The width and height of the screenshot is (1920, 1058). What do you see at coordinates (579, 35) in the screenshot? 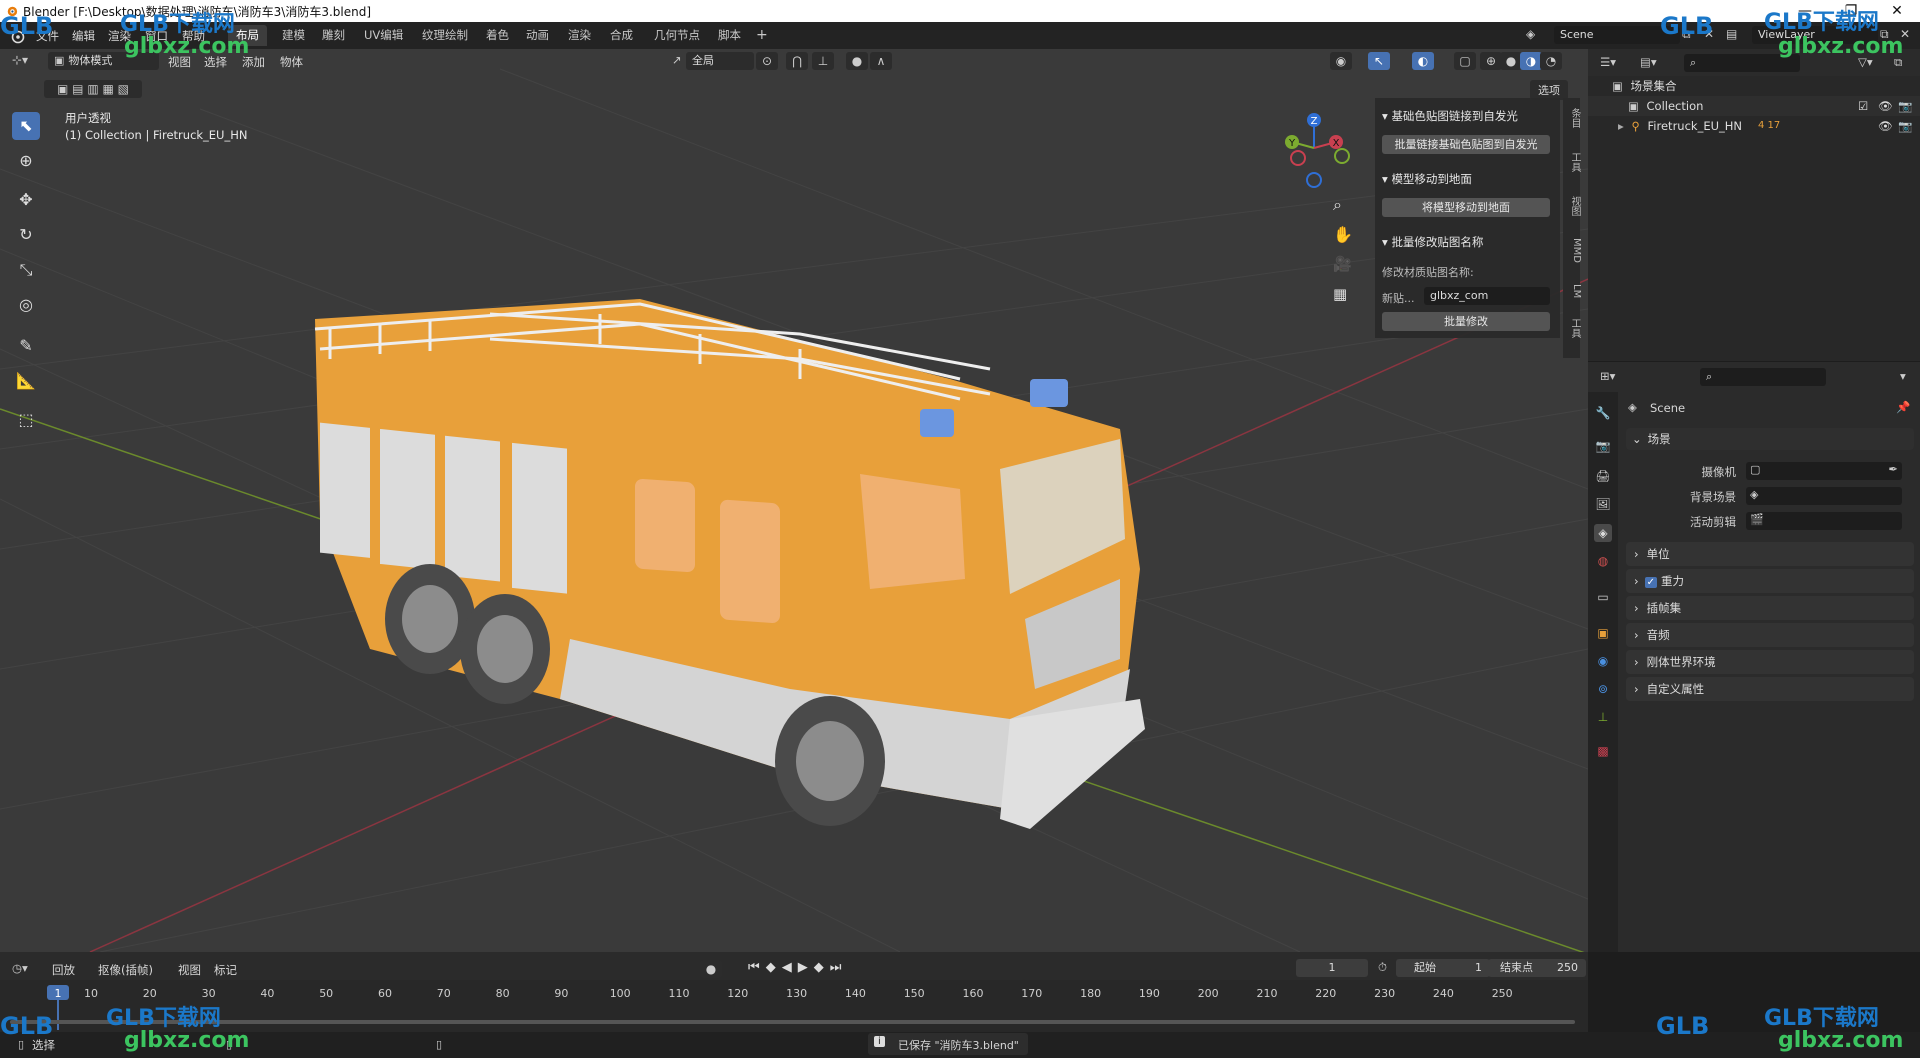
I see `tab-rendering: 渲染` at bounding box center [579, 35].